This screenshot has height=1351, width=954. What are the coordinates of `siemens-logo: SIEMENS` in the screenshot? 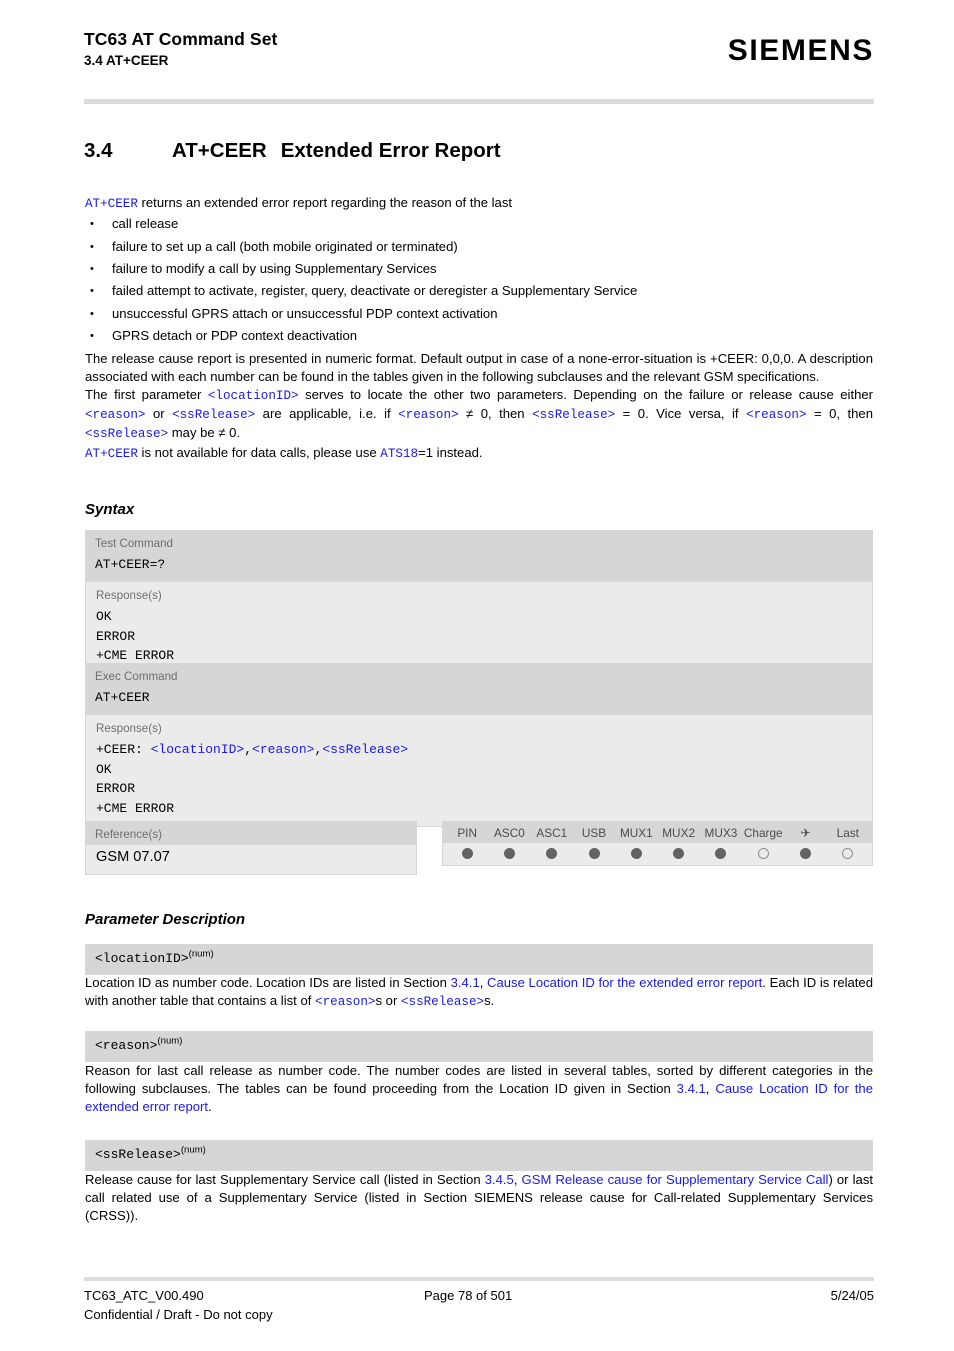 It's located at (800, 50).